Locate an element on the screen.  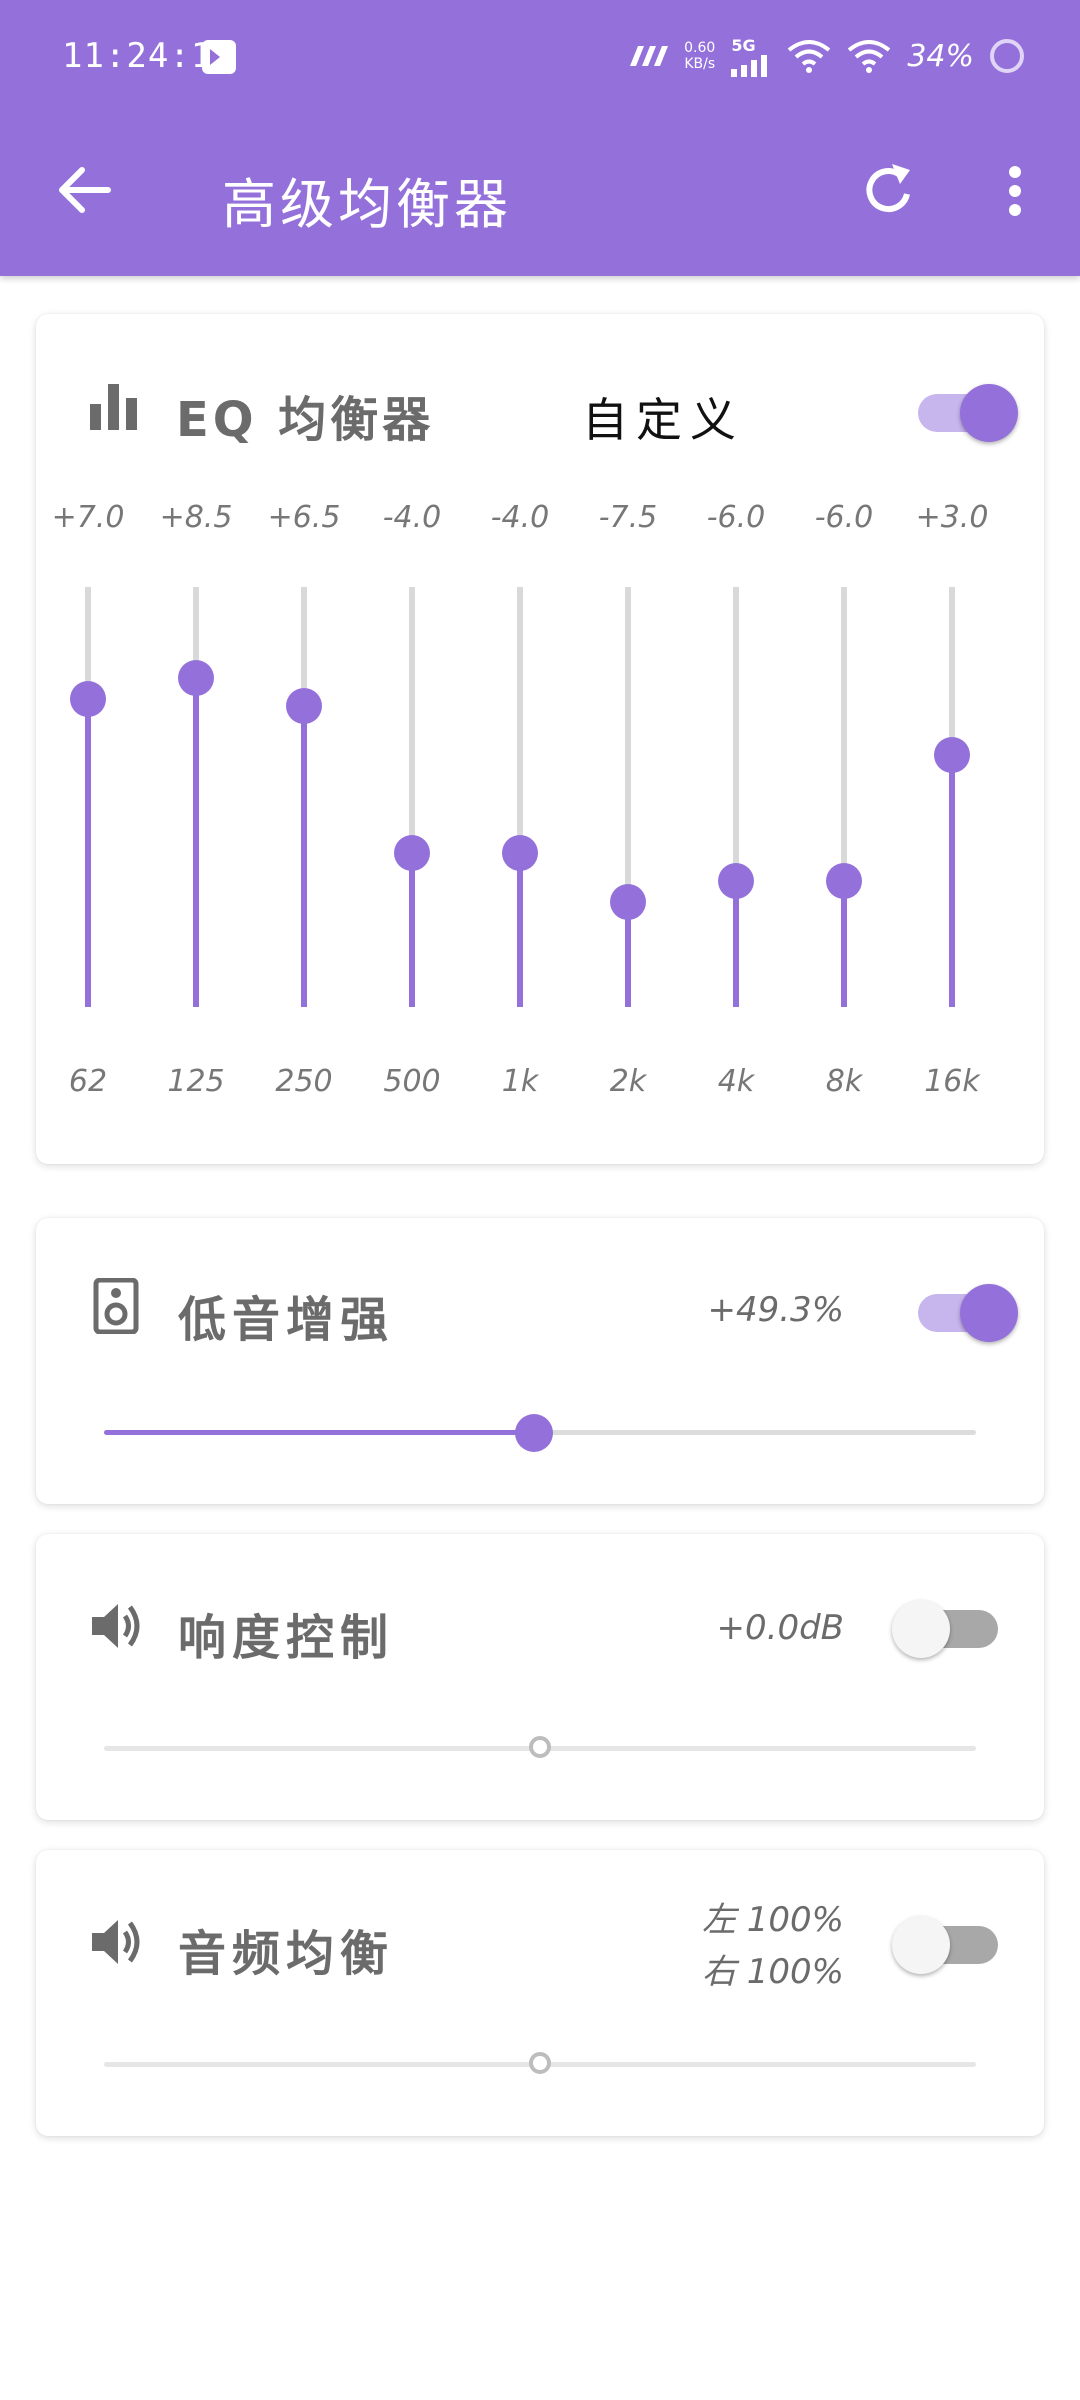
speed-value: 0.60 is located at coordinates (700, 48).